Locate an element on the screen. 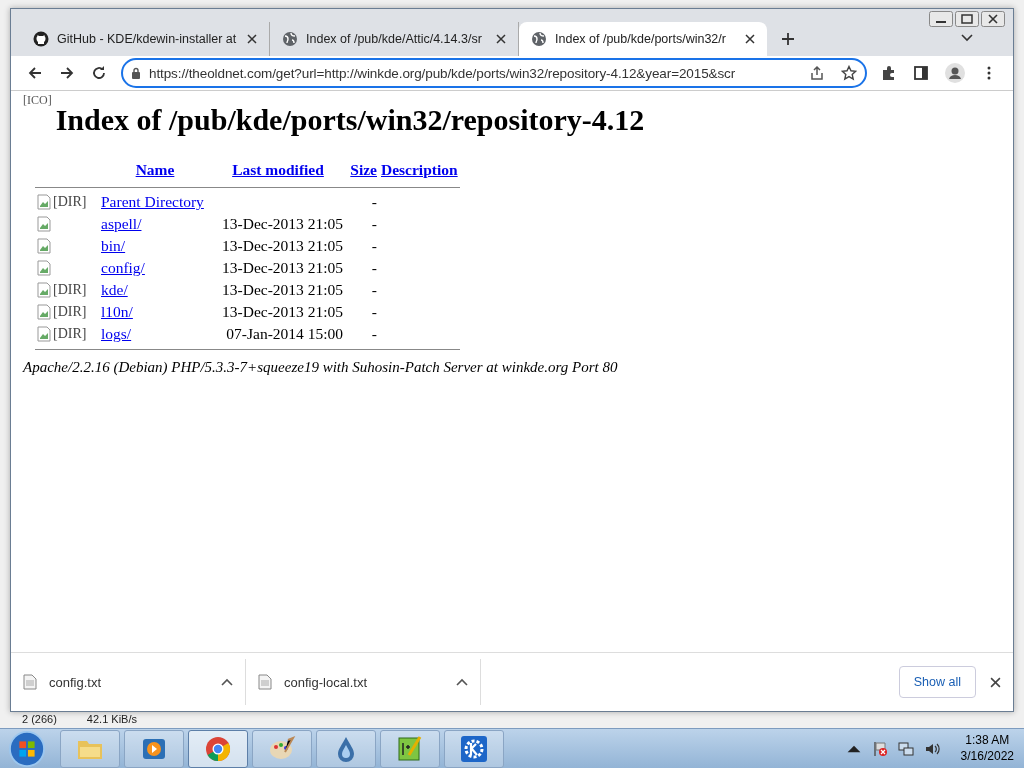  tab-title: Index of /pub/kde/Attic/4.14.3/sr is located at coordinates (394, 39).